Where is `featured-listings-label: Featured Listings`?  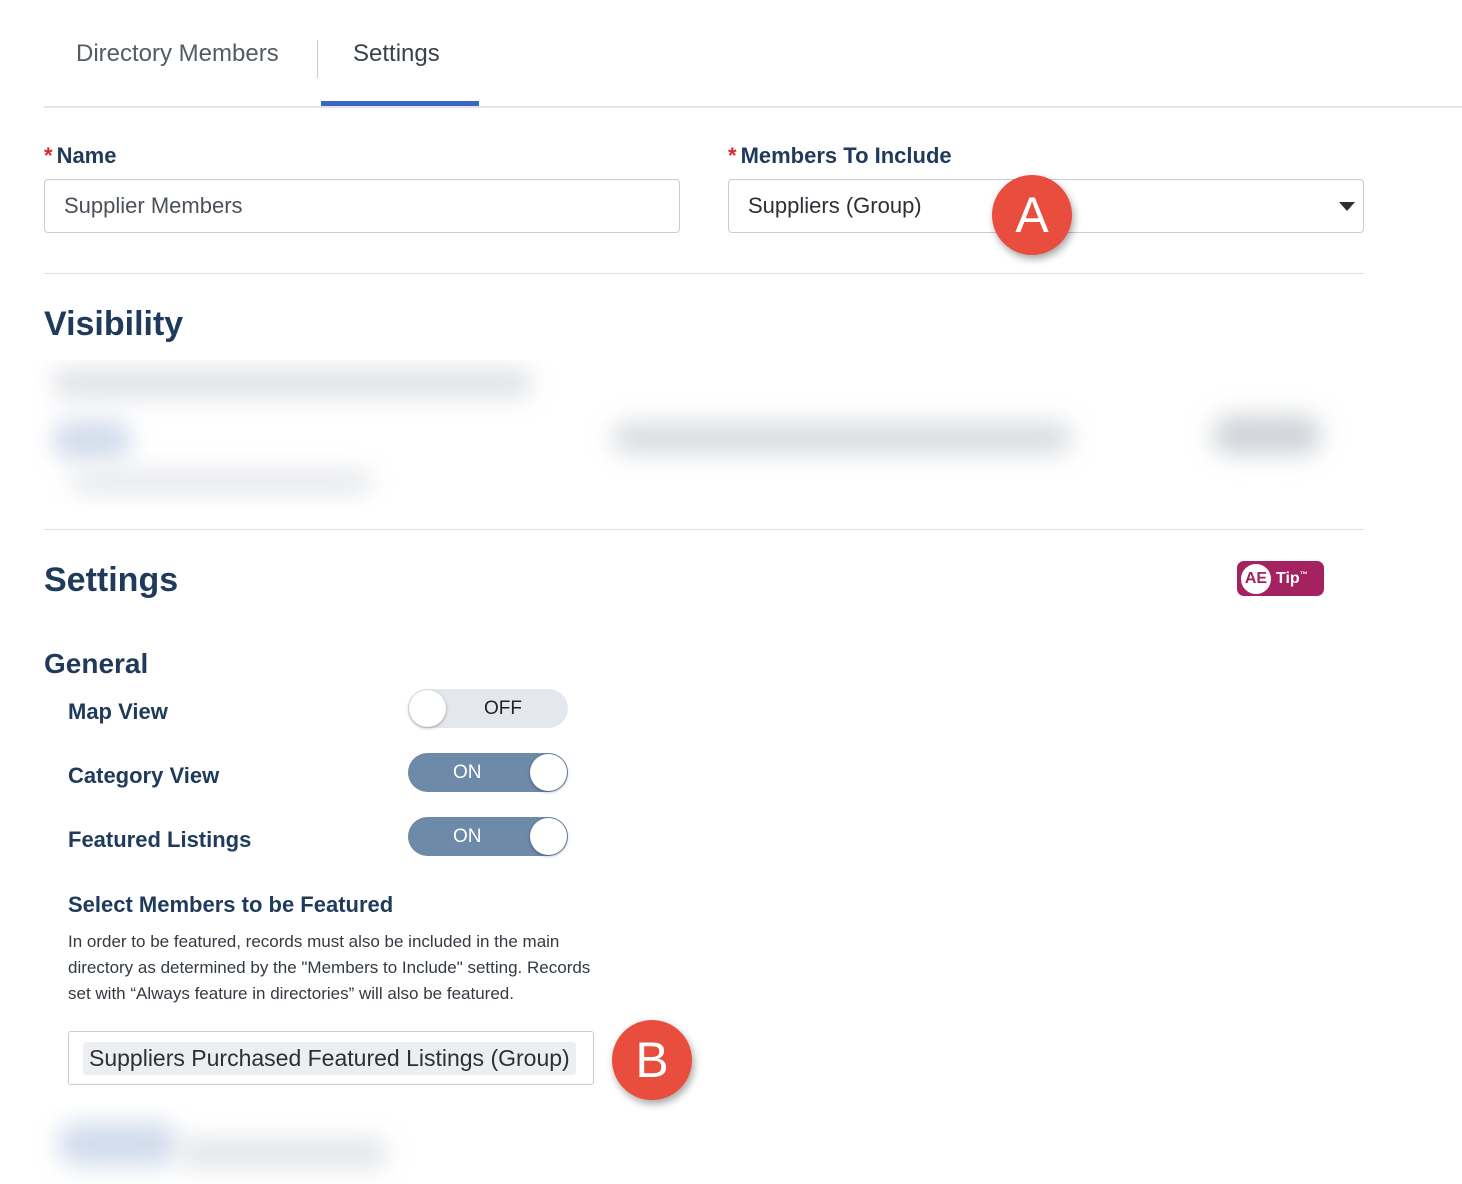 featured-listings-label: Featured Listings is located at coordinates (160, 839).